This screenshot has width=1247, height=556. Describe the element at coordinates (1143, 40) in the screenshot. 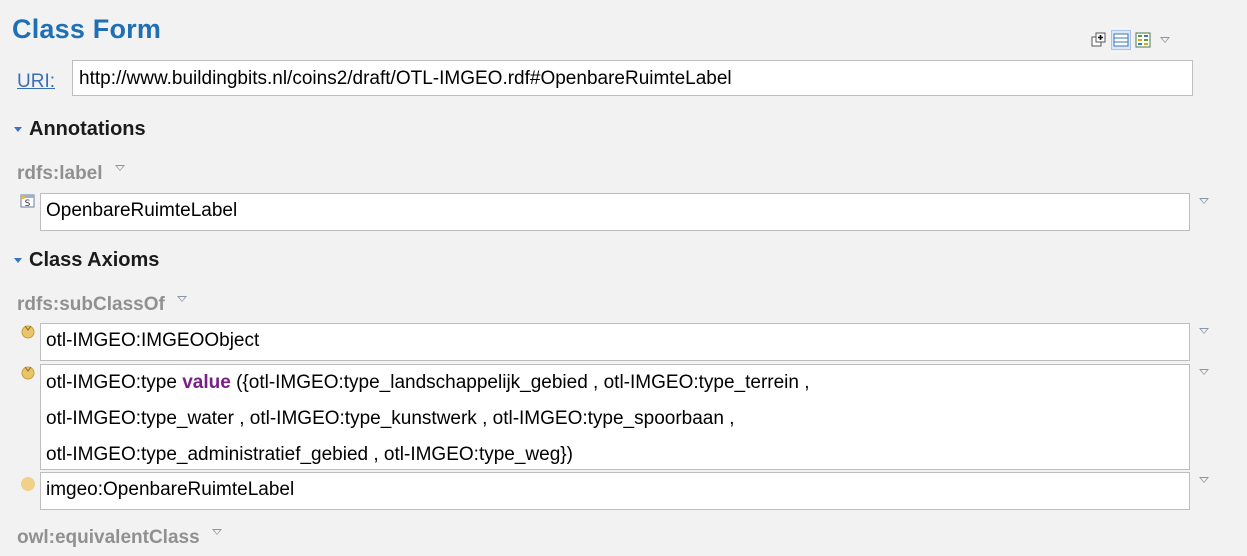

I see `grid-layout-icon` at that location.